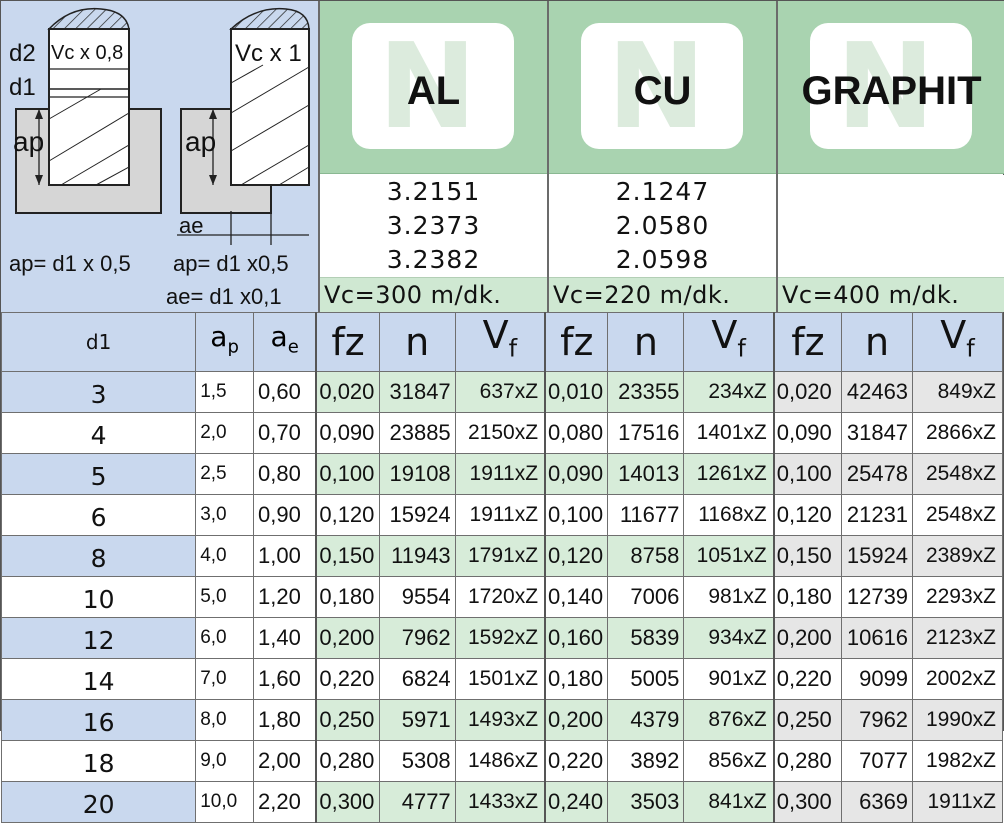  I want to click on cell-ap: 2,5, so click(225, 473).